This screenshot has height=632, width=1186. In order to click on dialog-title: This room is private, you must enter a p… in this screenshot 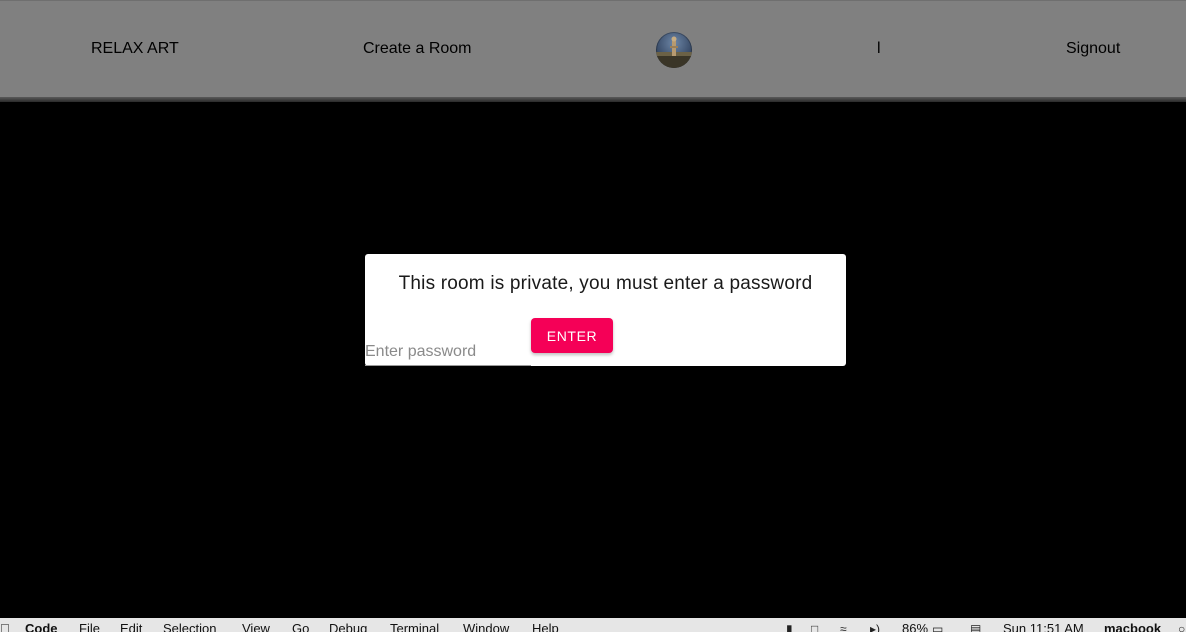, I will do `click(605, 283)`.